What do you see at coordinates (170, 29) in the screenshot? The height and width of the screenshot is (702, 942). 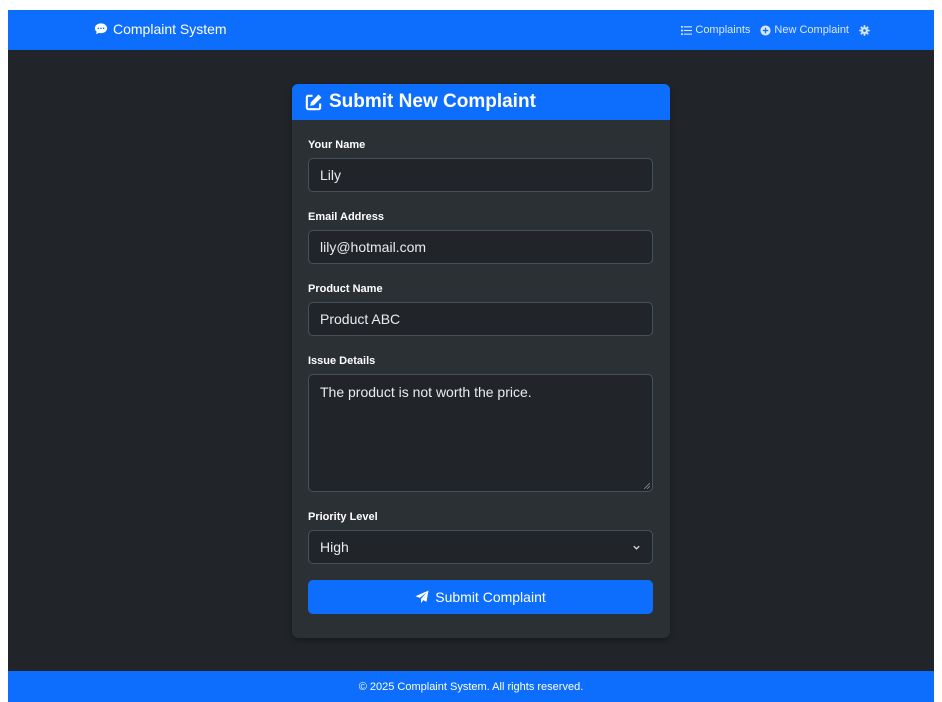 I see `brand-label: Complaint System` at bounding box center [170, 29].